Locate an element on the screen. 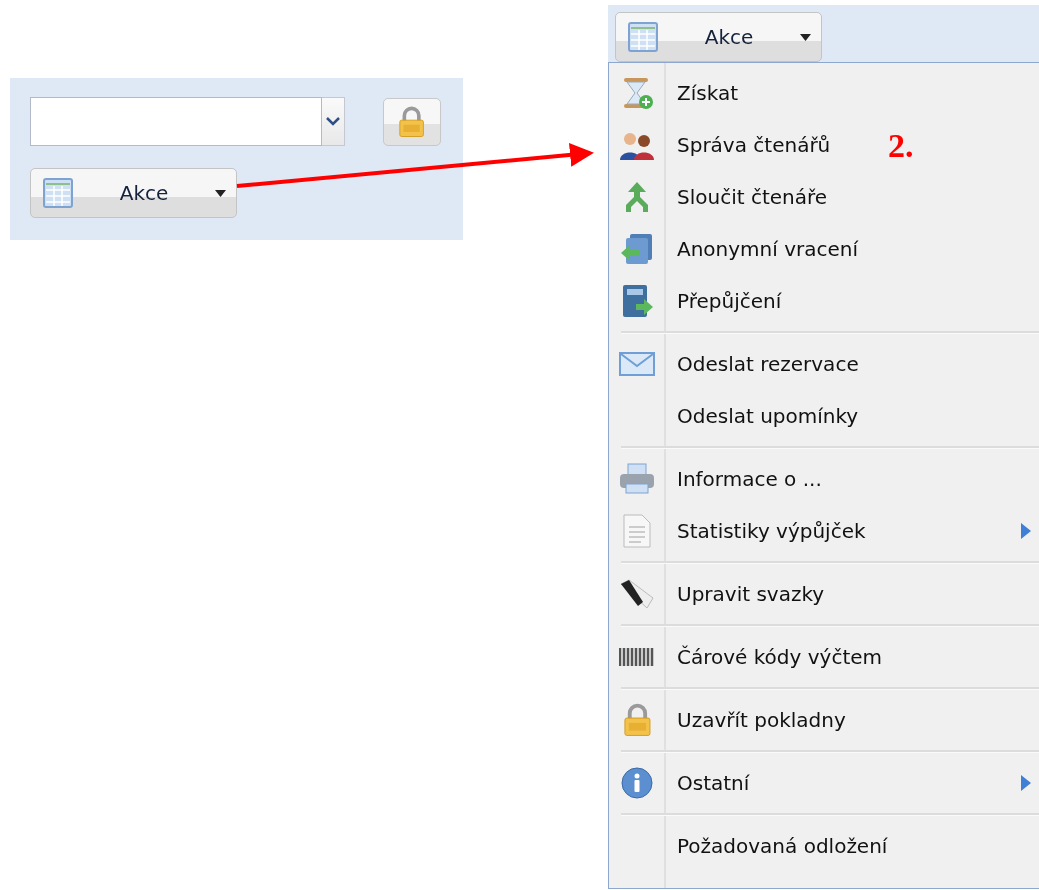 The width and height of the screenshot is (1039, 890). menu-item: Odeslat rezervace is located at coordinates (734, 364).